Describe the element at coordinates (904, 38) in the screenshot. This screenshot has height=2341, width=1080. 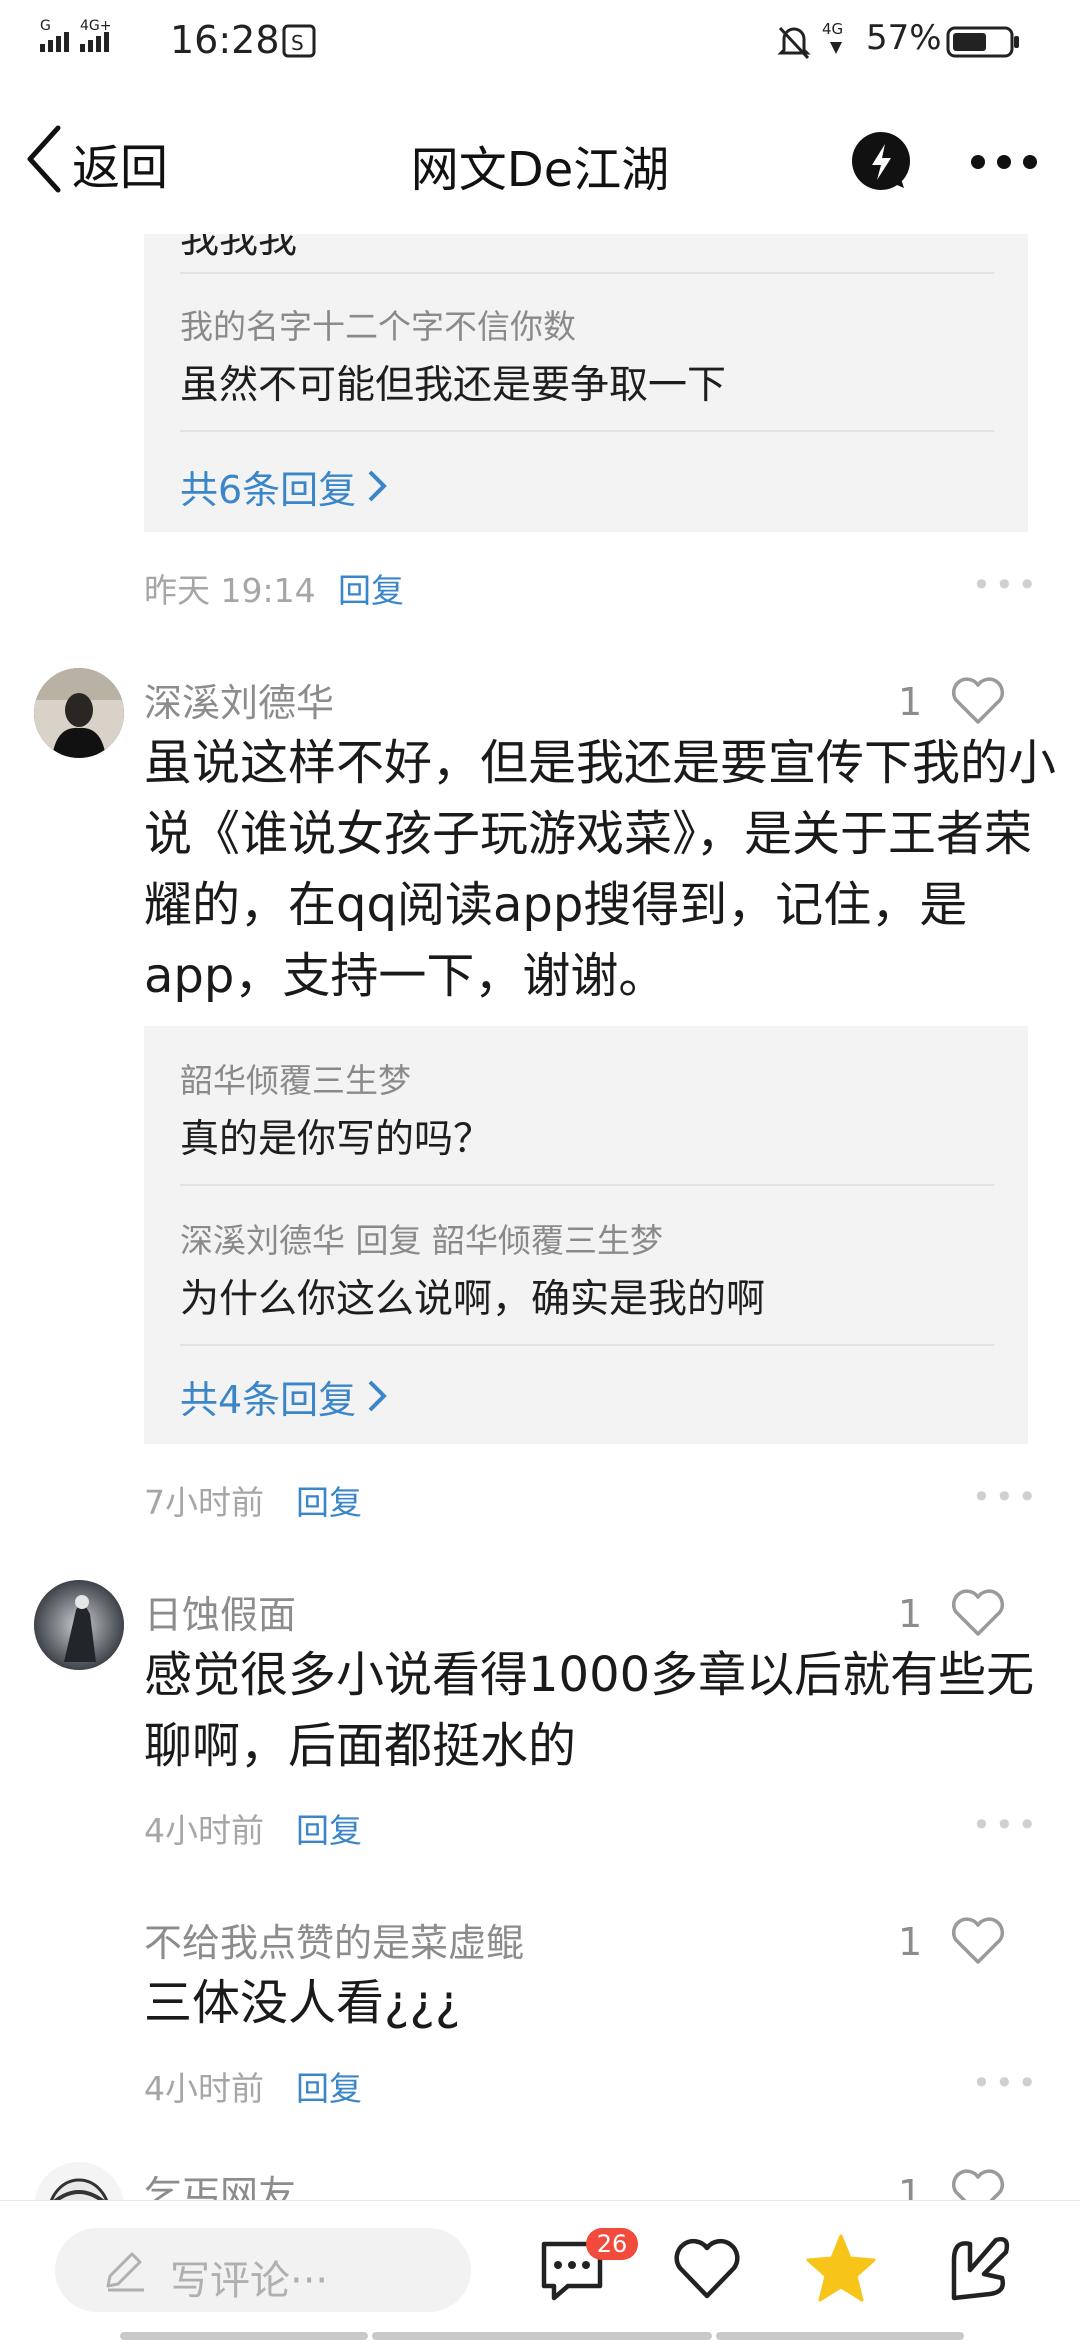
I see `battery-percent: 57%` at that location.